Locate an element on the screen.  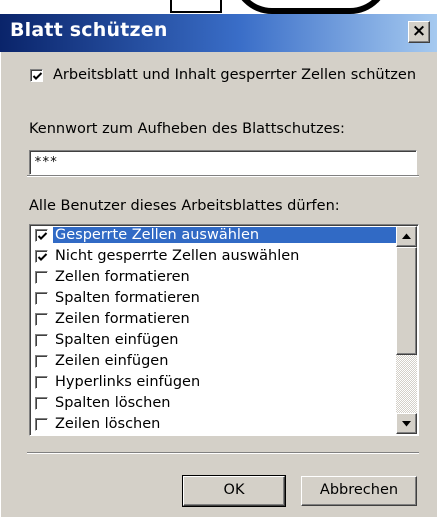
list-item: Spalten formatieren is located at coordinates (213, 299).